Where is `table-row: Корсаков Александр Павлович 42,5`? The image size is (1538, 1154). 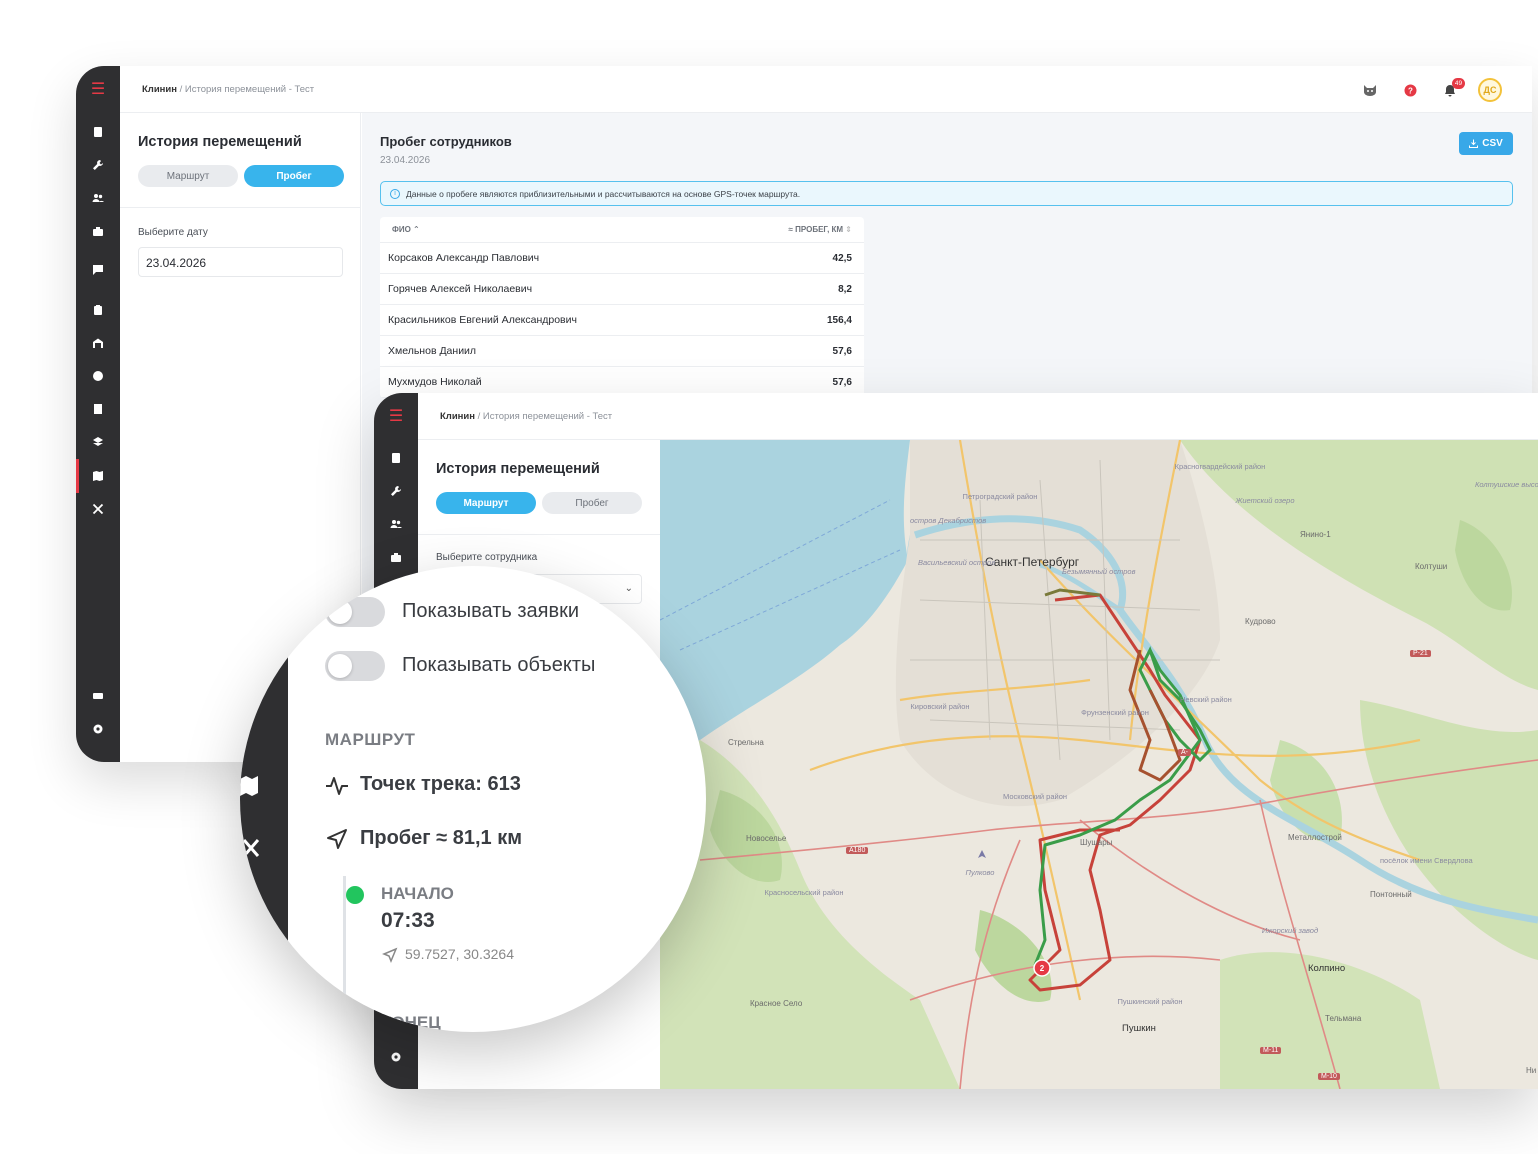 table-row: Корсаков Александр Павлович 42,5 is located at coordinates (622, 258).